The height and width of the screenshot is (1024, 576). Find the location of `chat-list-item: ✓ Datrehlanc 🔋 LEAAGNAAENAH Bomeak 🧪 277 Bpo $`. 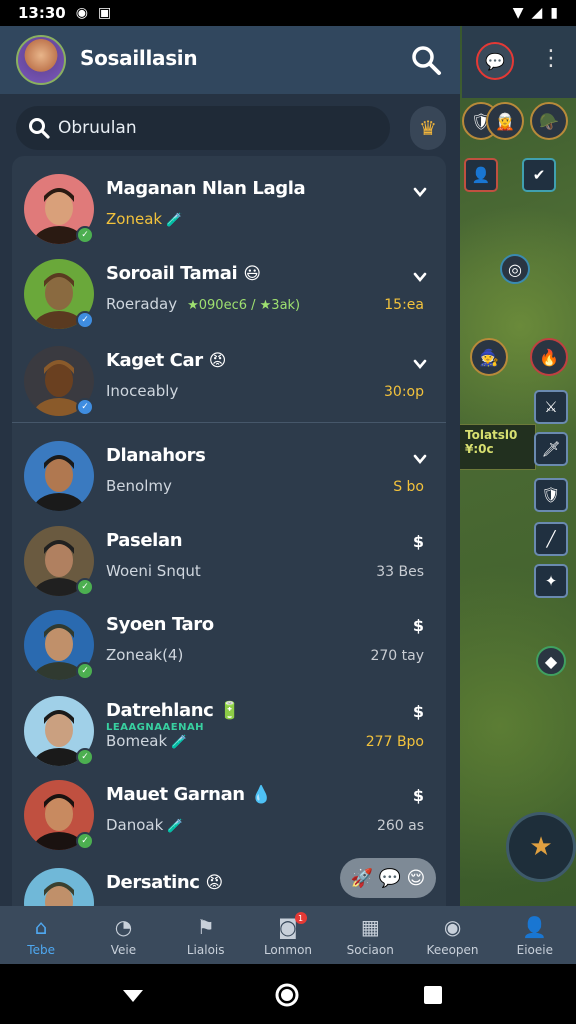

chat-list-item: ✓ Datrehlanc 🔋 LEAAGNAAENAH Bomeak 🧪 277 Bpo $ is located at coordinates (229, 729).